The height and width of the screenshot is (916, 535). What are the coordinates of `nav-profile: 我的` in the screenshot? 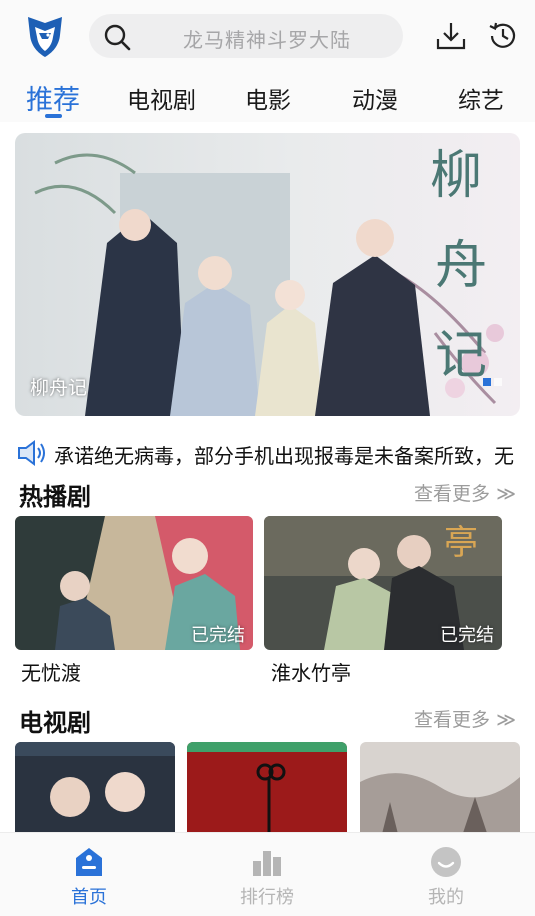 It's located at (446, 874).